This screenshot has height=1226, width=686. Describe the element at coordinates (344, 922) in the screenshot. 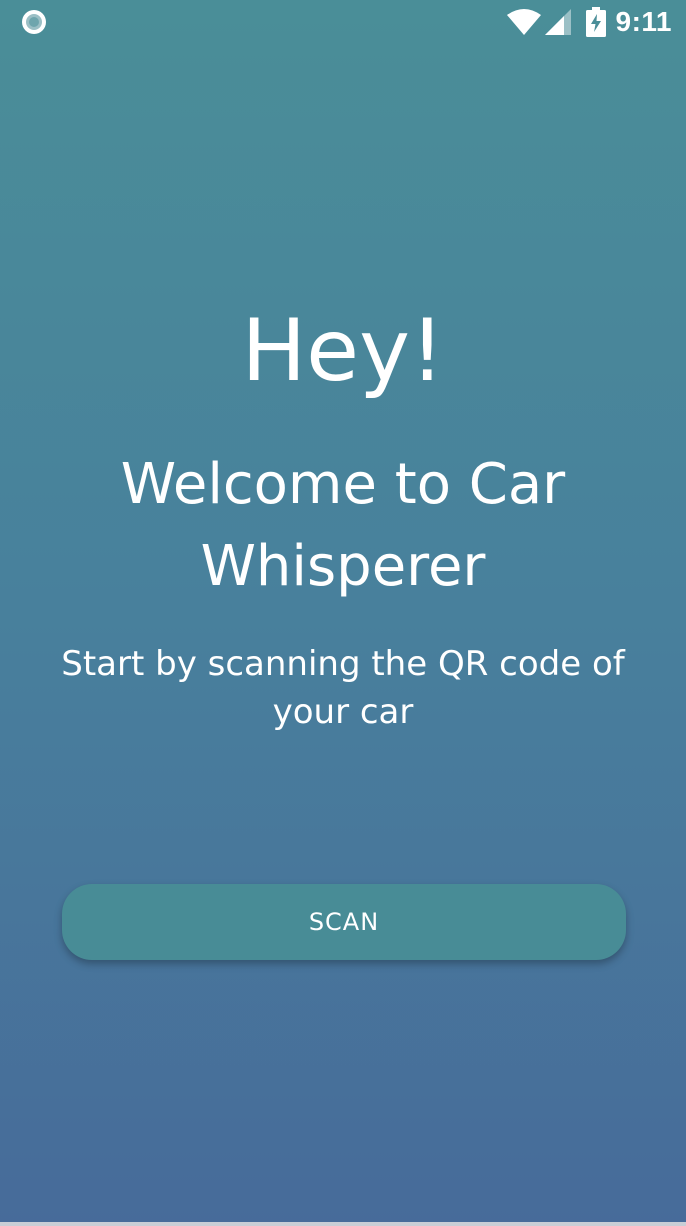

I see `scan-button: SCAN` at that location.